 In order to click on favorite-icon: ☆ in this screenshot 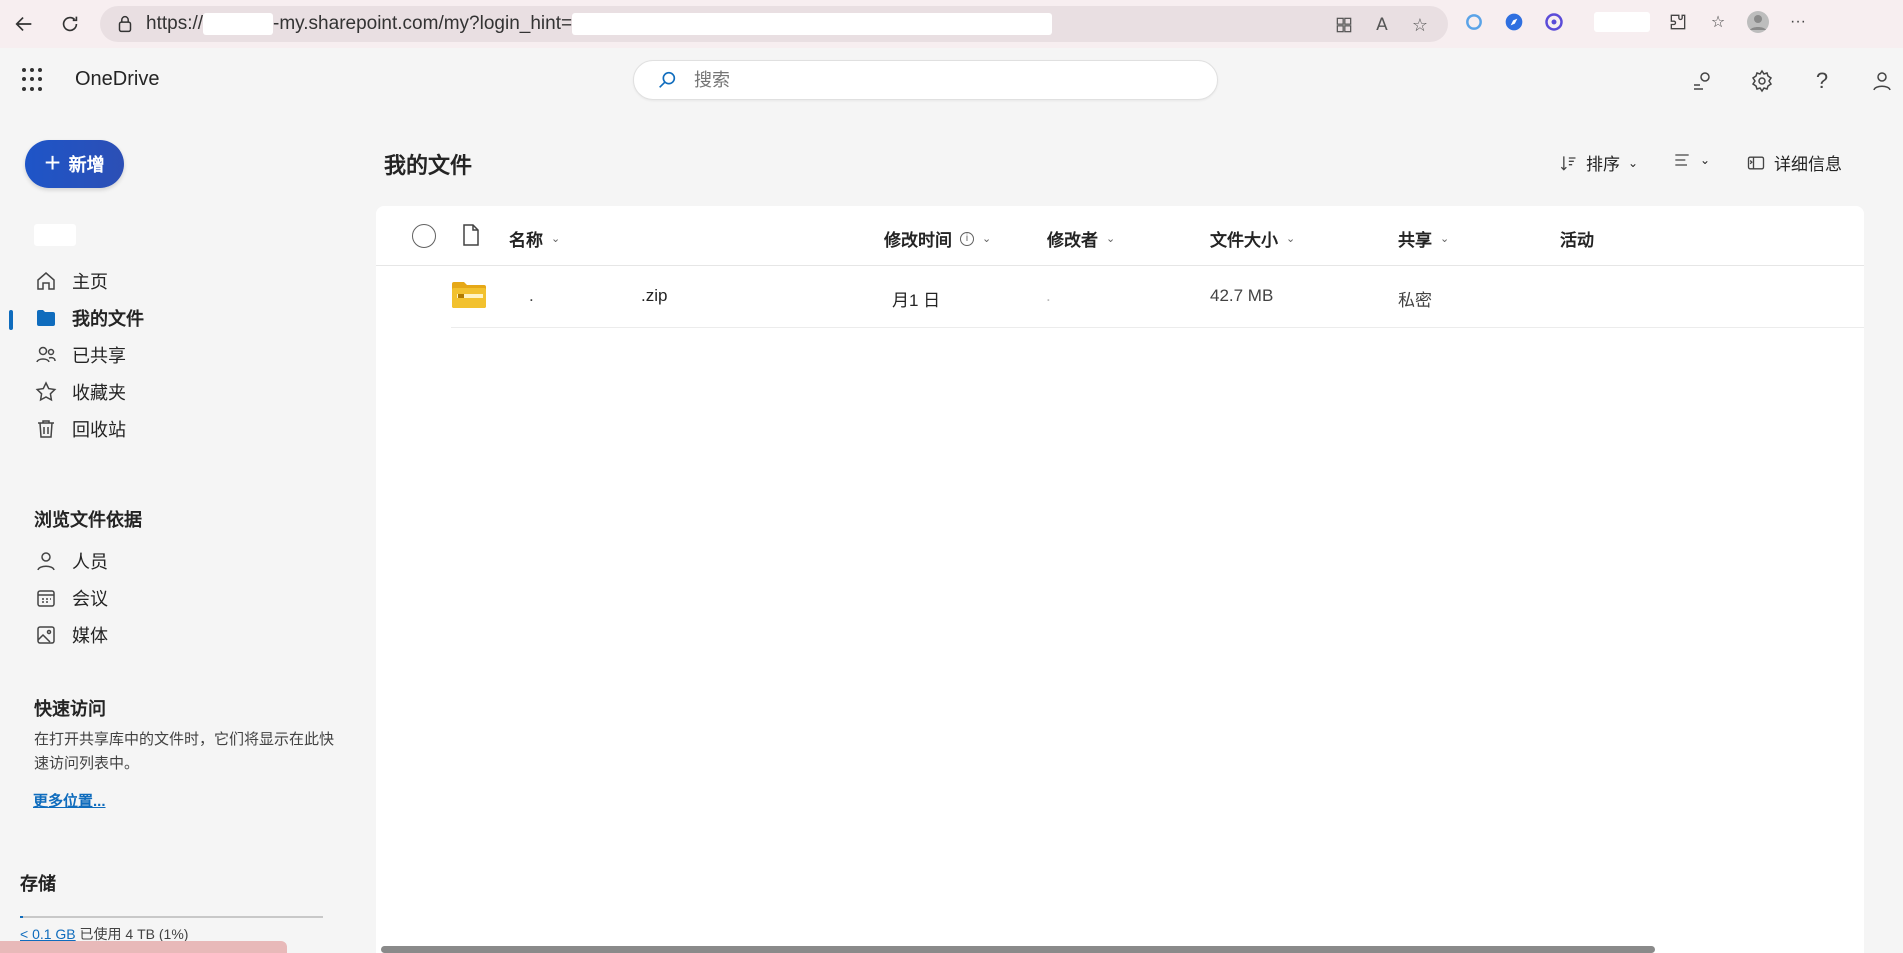, I will do `click(1420, 25)`.